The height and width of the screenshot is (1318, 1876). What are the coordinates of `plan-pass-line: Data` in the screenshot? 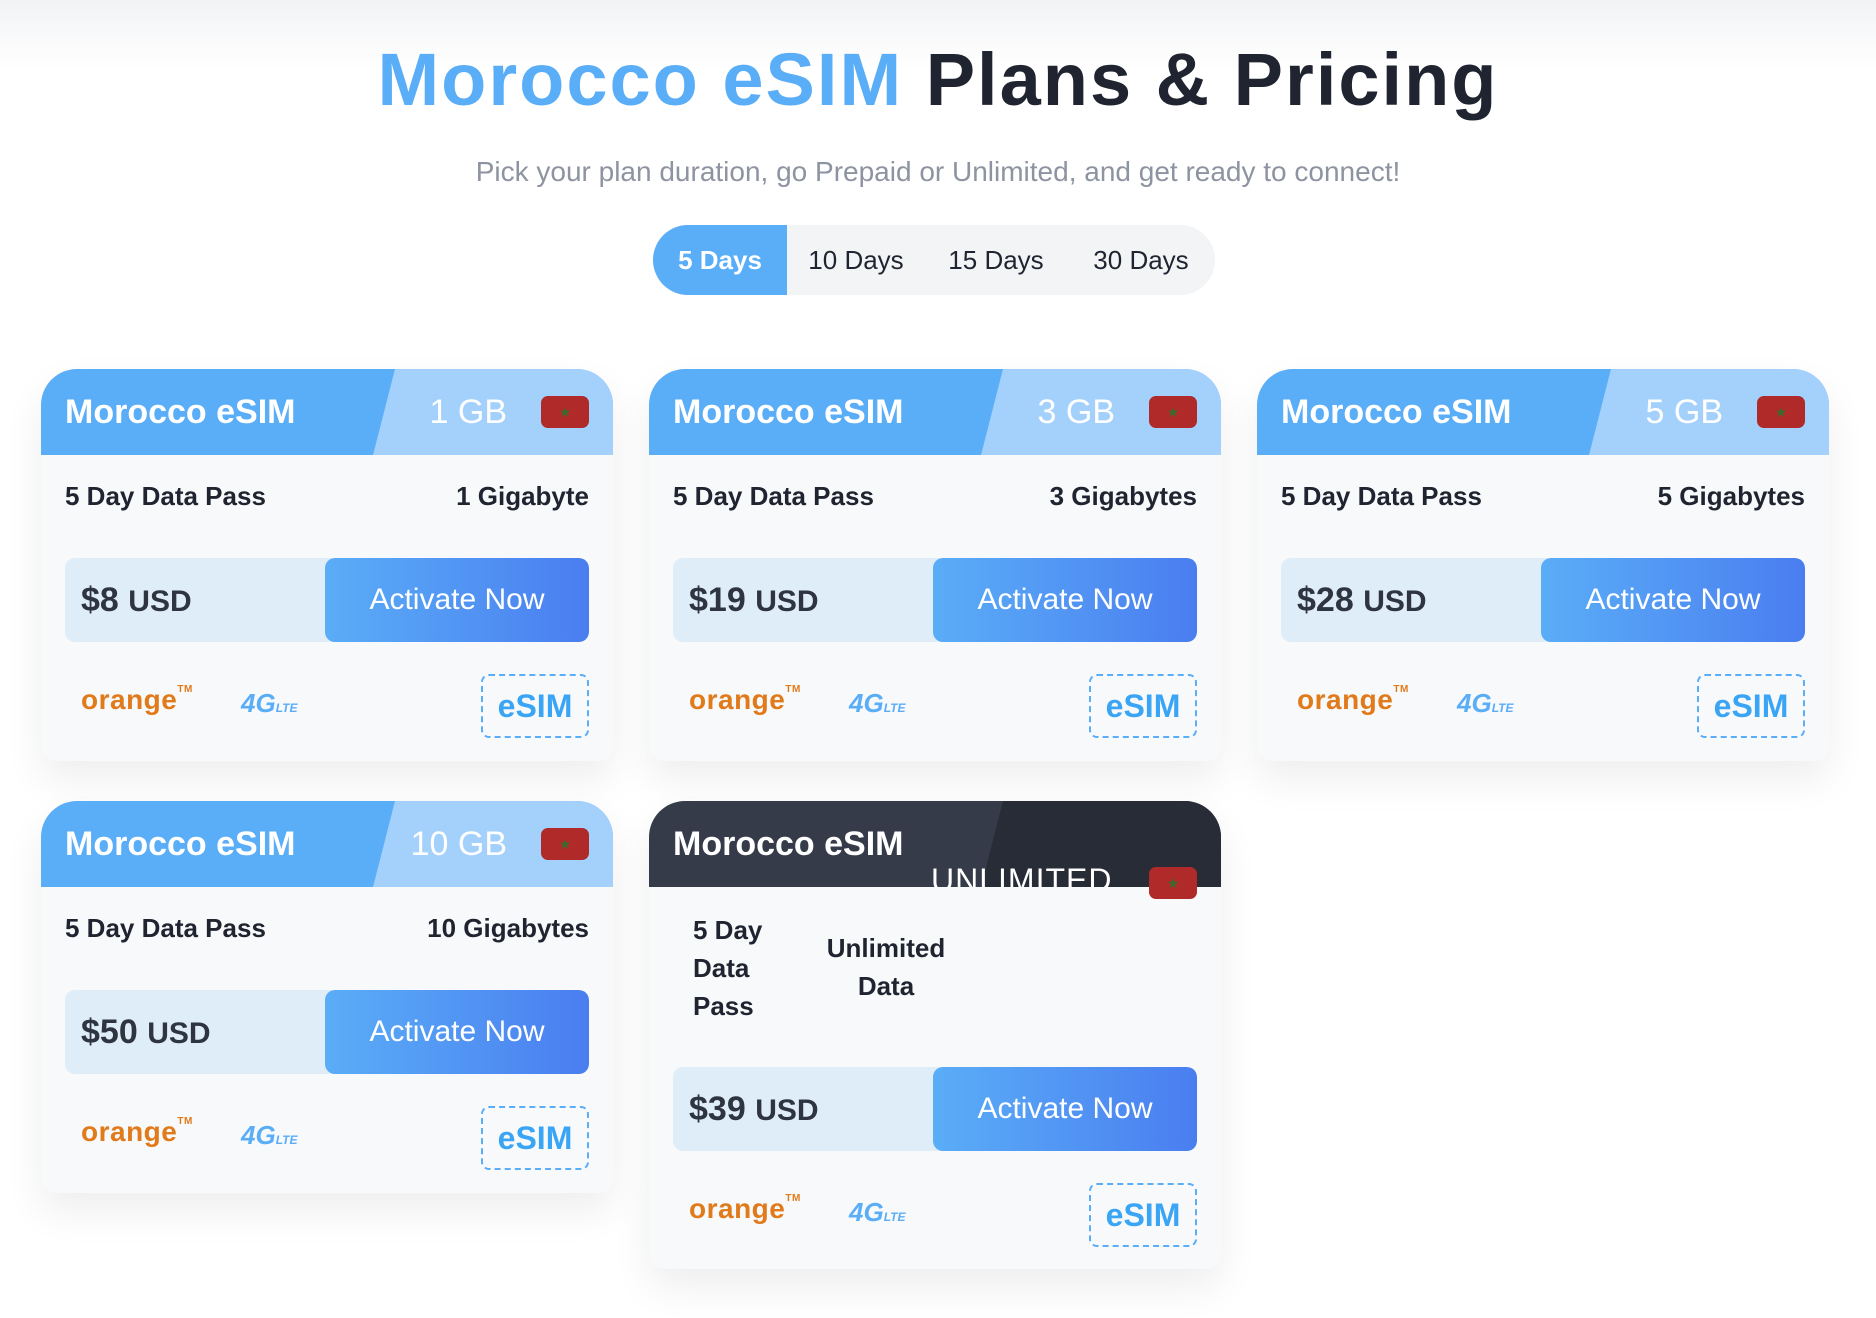 It's located at (721, 968).